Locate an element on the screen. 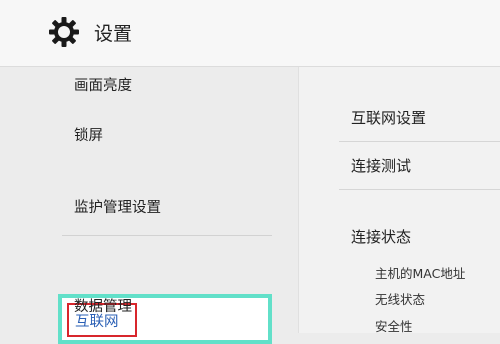  wireless-status-item: 无线状态 is located at coordinates (400, 298).